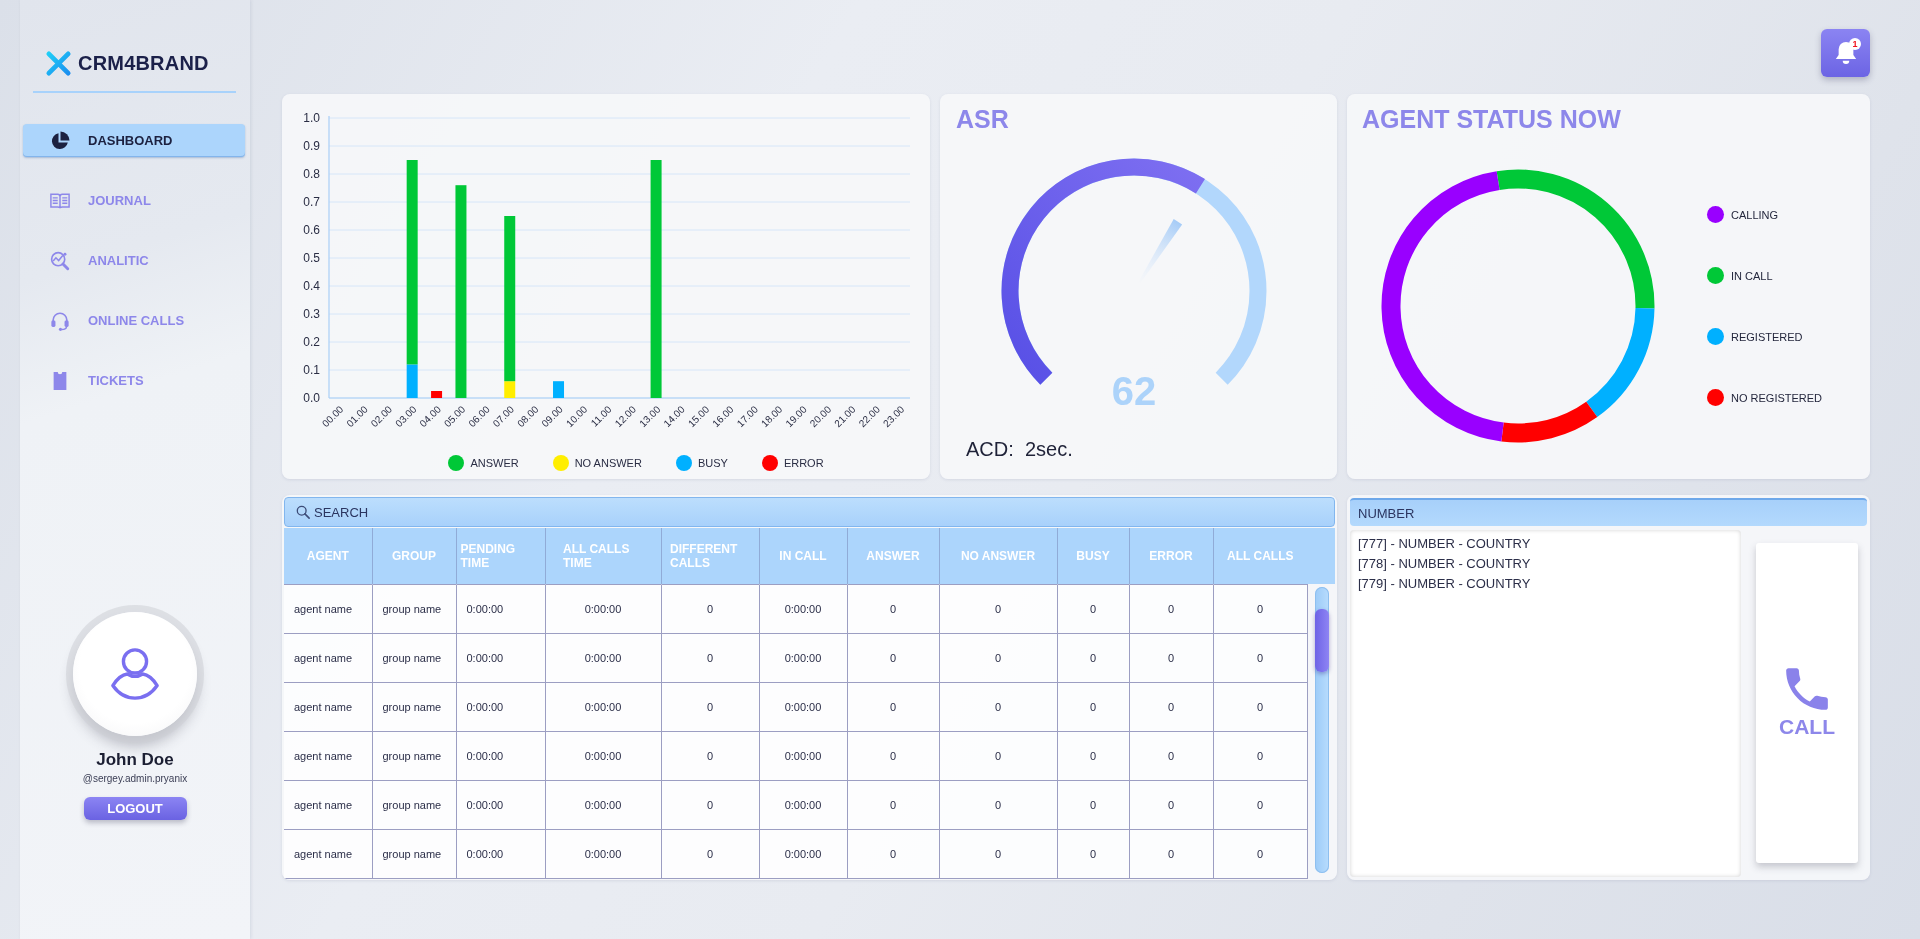 The width and height of the screenshot is (1920, 939). I want to click on column-header: DIFFERENT CALLS, so click(710, 556).